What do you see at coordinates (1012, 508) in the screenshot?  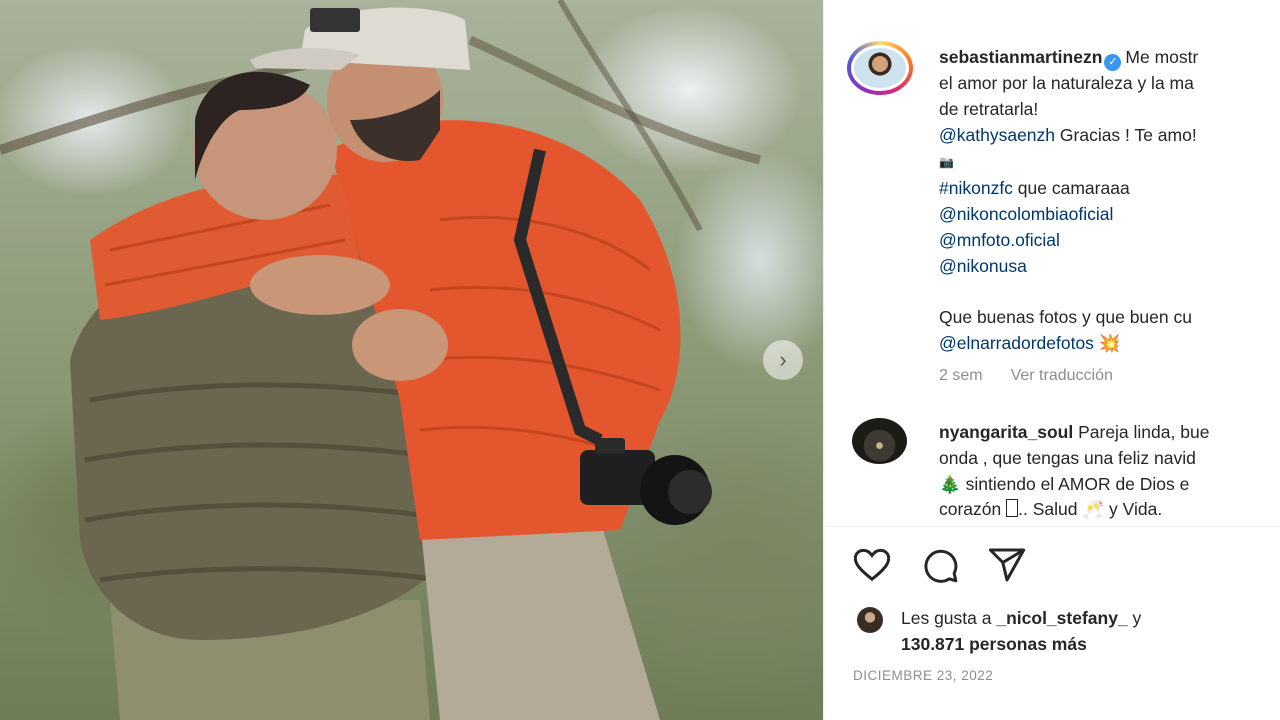 I see `missing-glyph-icon` at bounding box center [1012, 508].